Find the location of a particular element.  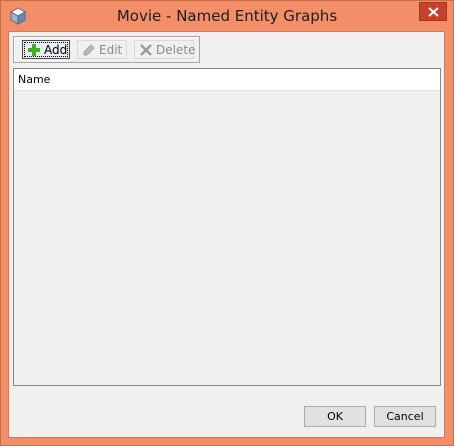

edit-button-label: Edit is located at coordinates (111, 49).